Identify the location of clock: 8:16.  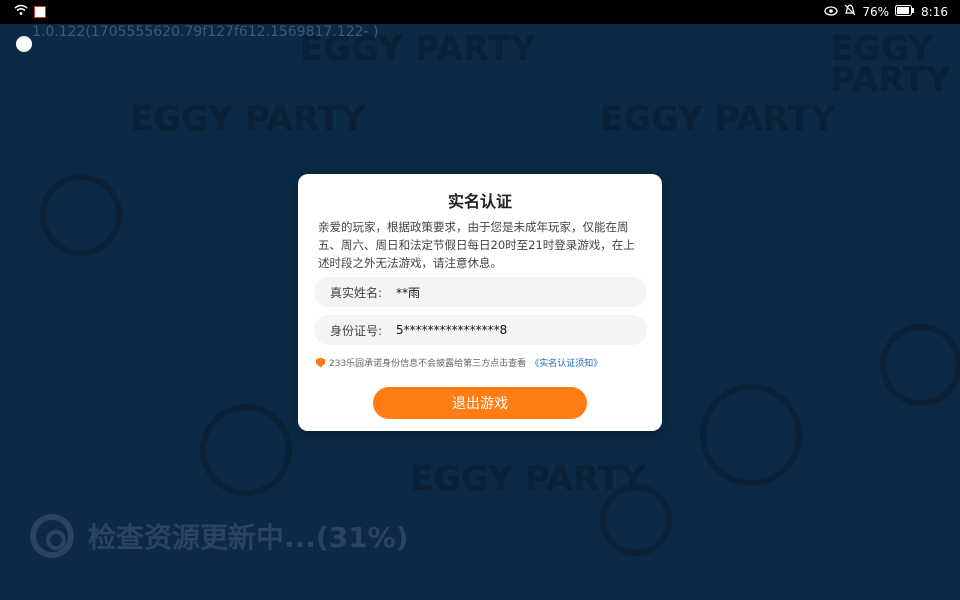
(934, 11).